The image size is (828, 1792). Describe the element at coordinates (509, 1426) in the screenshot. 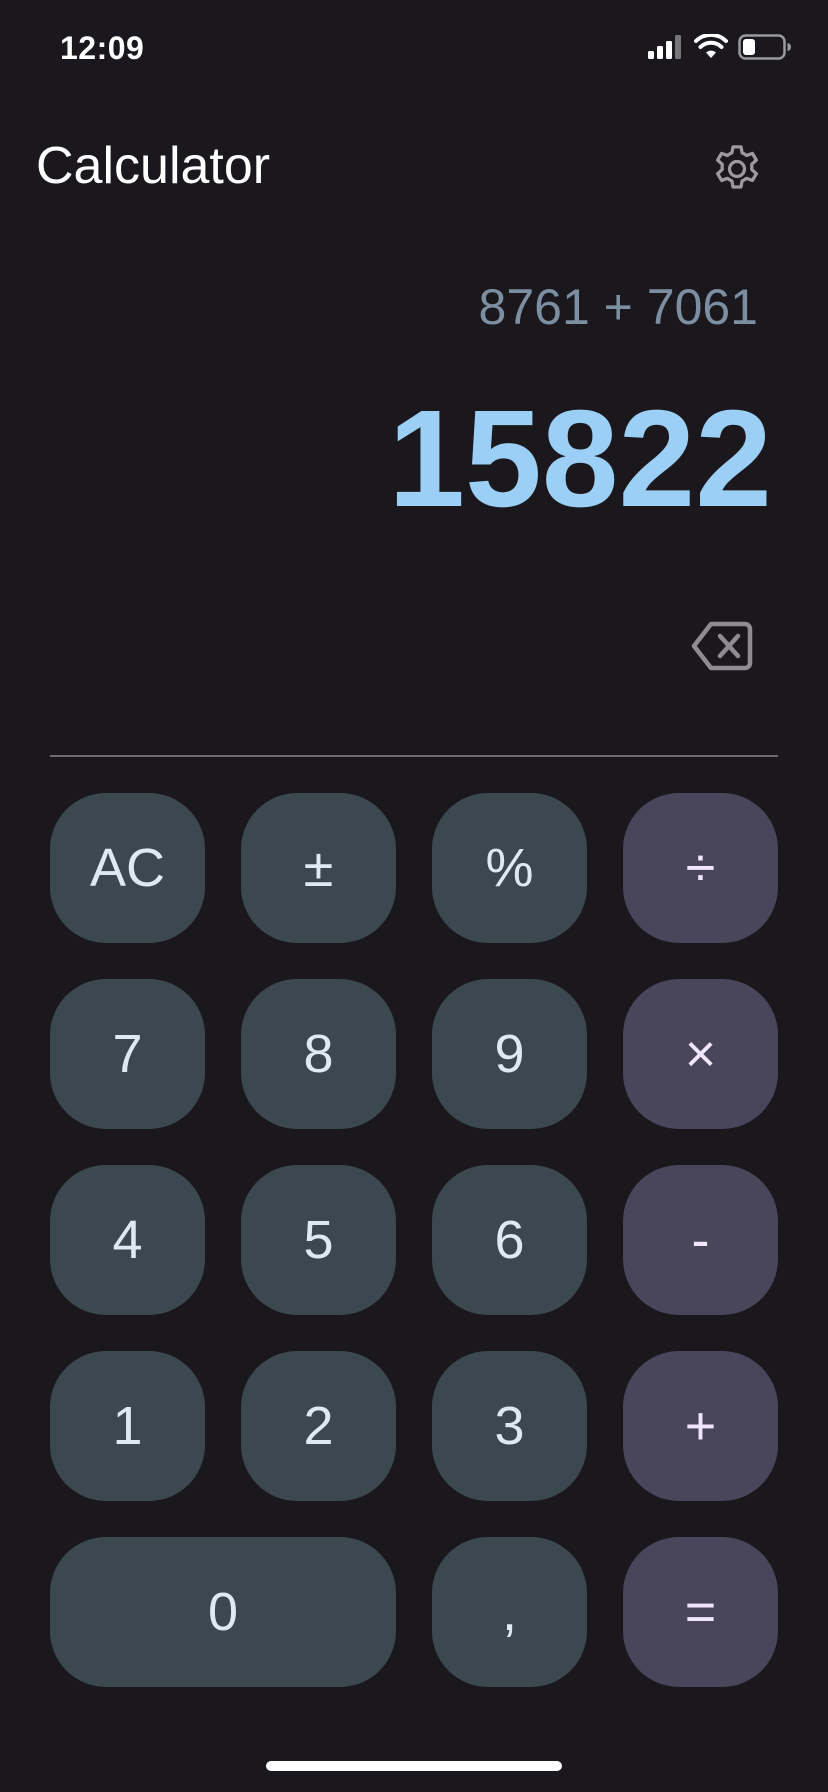

I see `key-3: 3` at that location.